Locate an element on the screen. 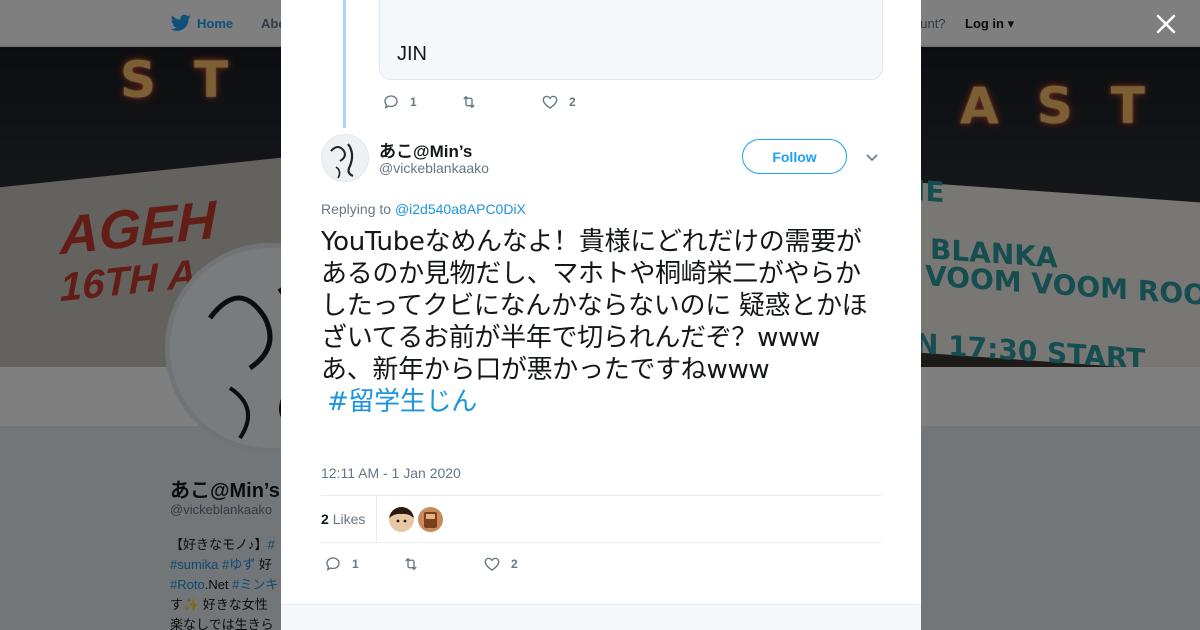 This screenshot has width=1200, height=630. parent-retweet-button is located at coordinates (500, 102).